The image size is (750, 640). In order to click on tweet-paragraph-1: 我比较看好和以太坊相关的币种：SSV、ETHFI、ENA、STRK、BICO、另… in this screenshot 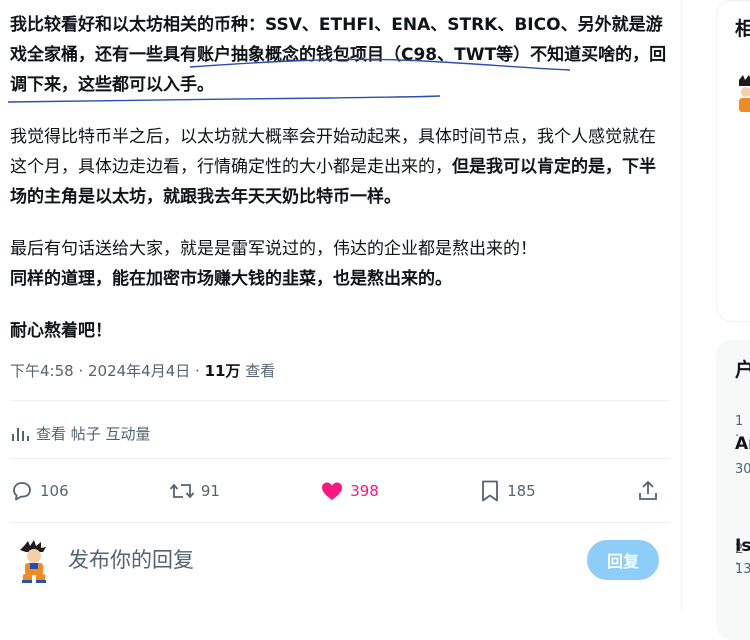, I will do `click(338, 55)`.